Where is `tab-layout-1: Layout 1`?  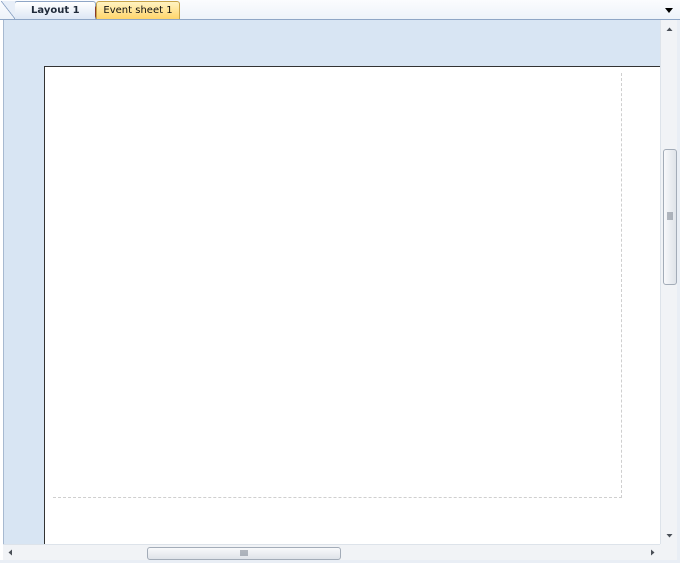
tab-layout-1: Layout 1 is located at coordinates (54, 10).